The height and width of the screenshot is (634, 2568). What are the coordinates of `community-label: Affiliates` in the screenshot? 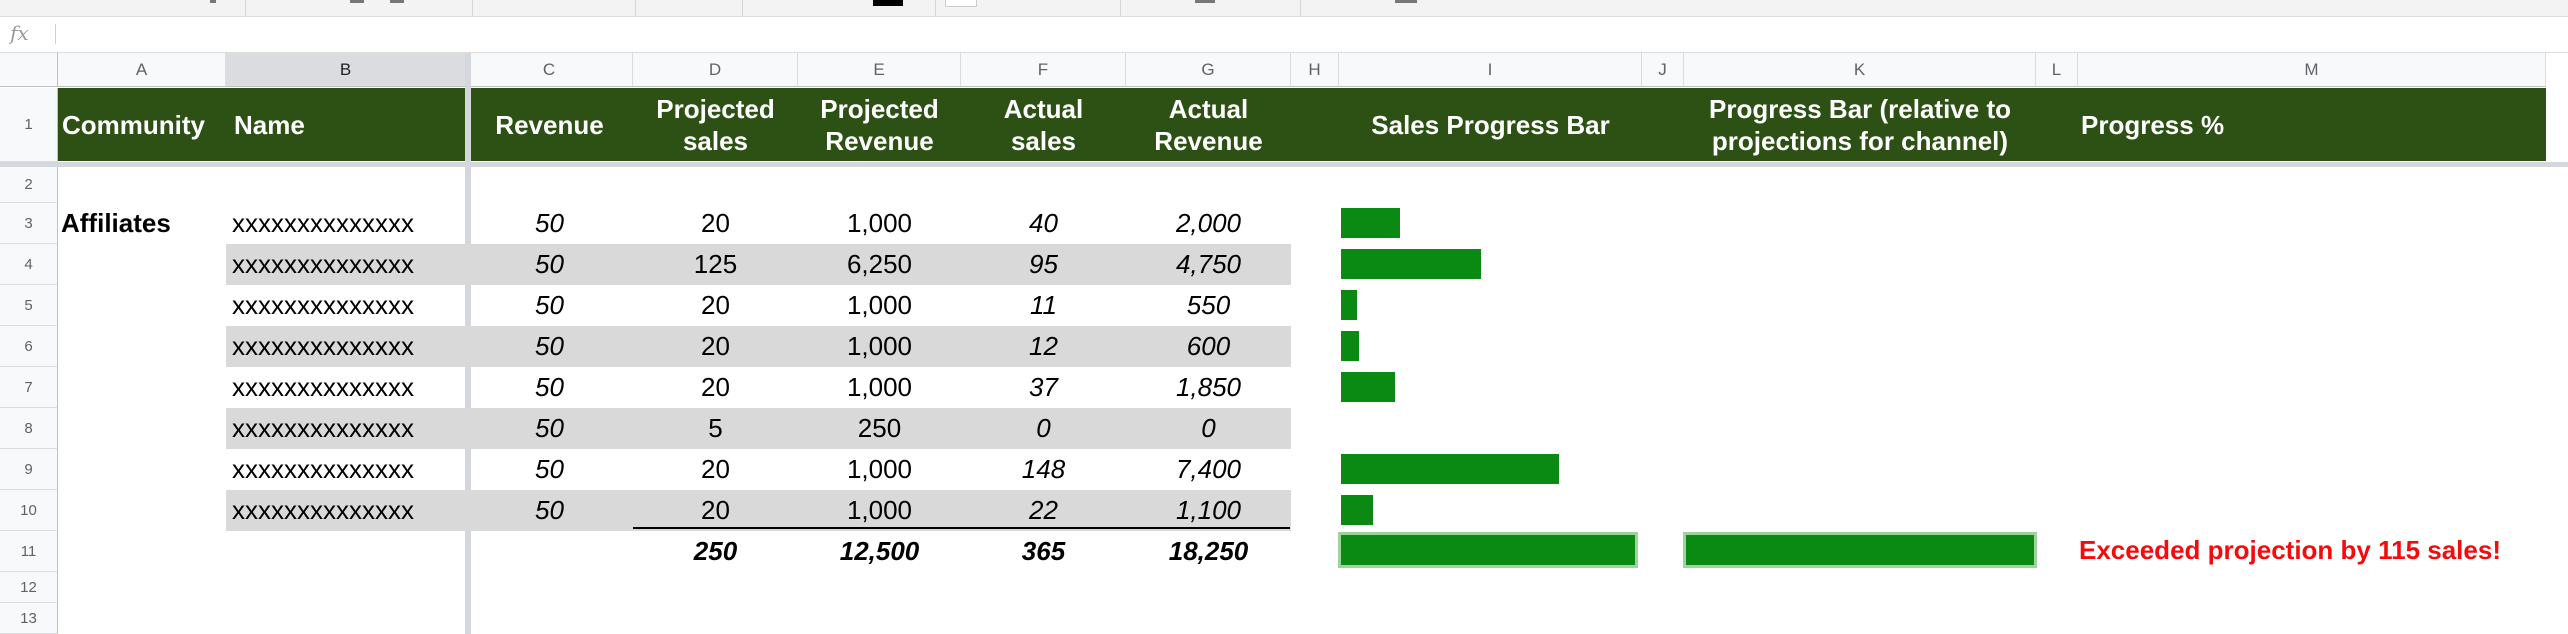 It's located at (142, 223).